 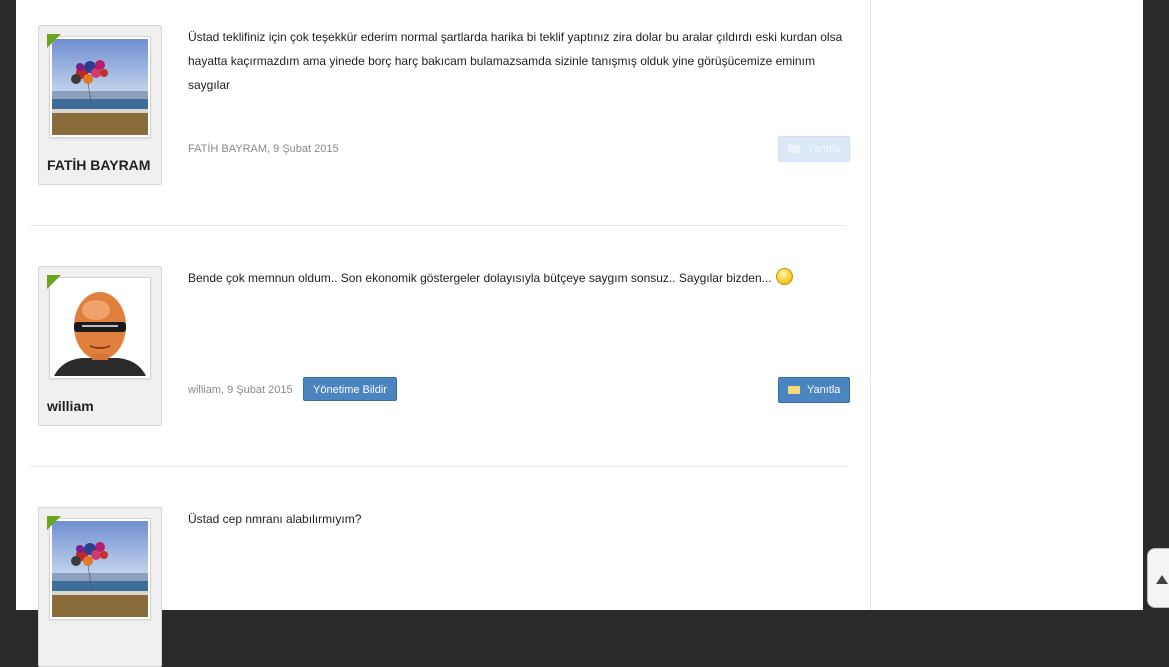 What do you see at coordinates (275, 519) in the screenshot?
I see `comment-text: Üstad cep nmranı alabılırmıyım?` at bounding box center [275, 519].